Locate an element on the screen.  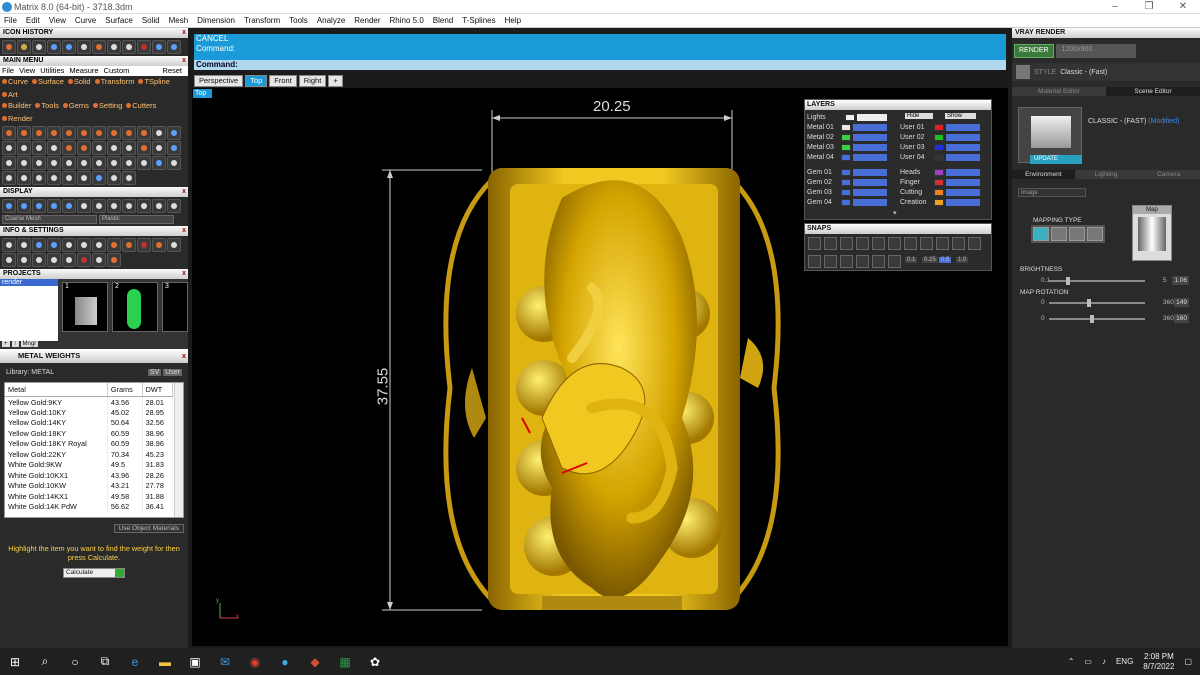
task-view-icon: ⧉ is located at coordinates (105, 661).